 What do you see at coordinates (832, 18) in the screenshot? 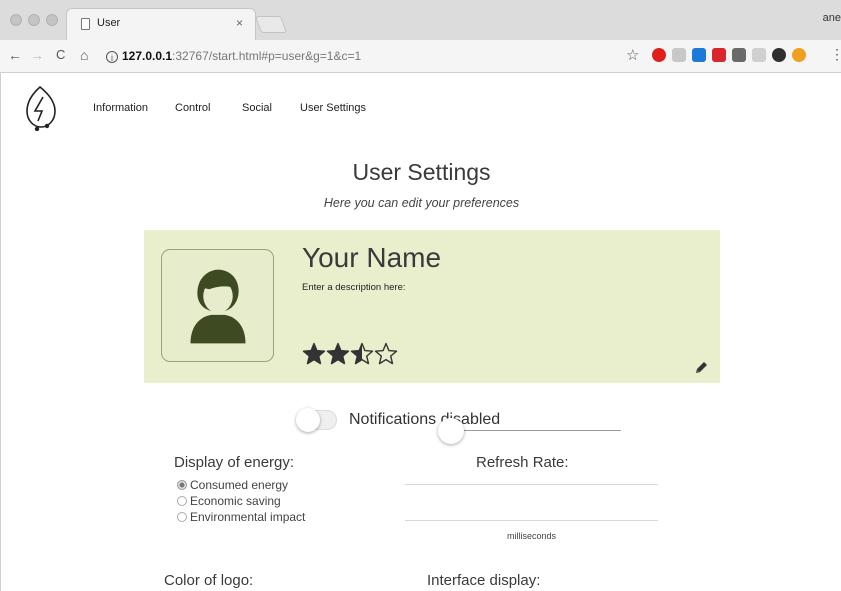
I see `profile-name: ane` at bounding box center [832, 18].